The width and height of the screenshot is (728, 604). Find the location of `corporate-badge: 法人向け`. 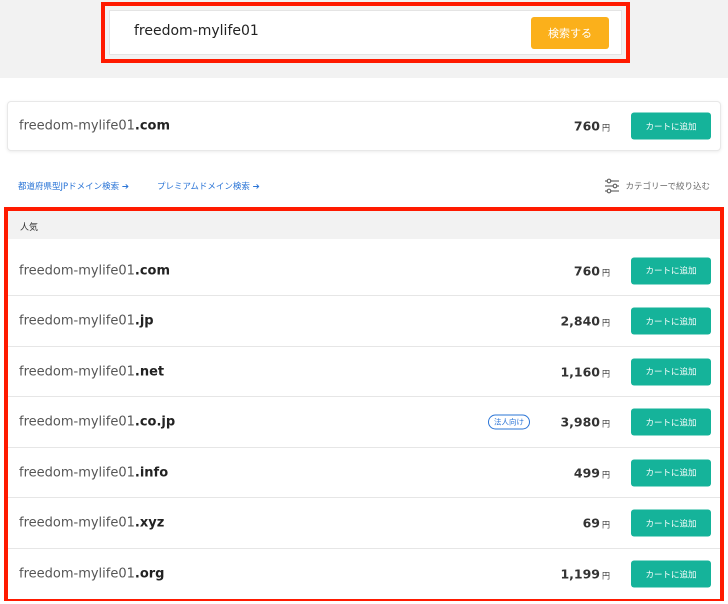

corporate-badge: 法人向け is located at coordinates (509, 422).